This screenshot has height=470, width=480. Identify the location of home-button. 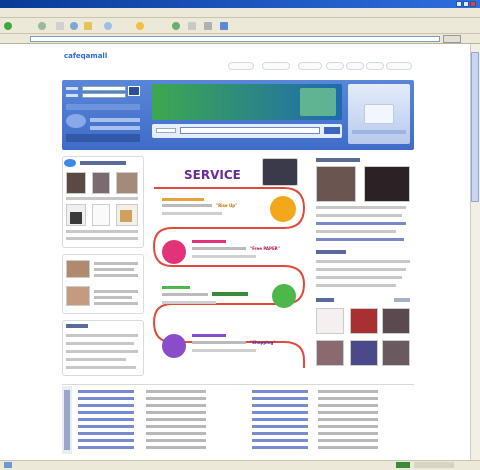
(88, 25).